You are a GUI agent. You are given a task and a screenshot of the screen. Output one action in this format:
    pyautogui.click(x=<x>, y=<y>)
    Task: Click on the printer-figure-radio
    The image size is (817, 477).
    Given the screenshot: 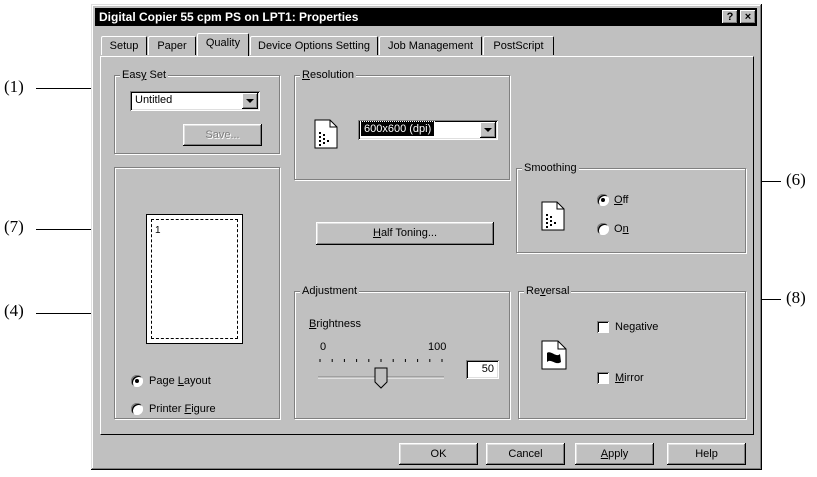 What is the action you would take?
    pyautogui.click(x=137, y=409)
    